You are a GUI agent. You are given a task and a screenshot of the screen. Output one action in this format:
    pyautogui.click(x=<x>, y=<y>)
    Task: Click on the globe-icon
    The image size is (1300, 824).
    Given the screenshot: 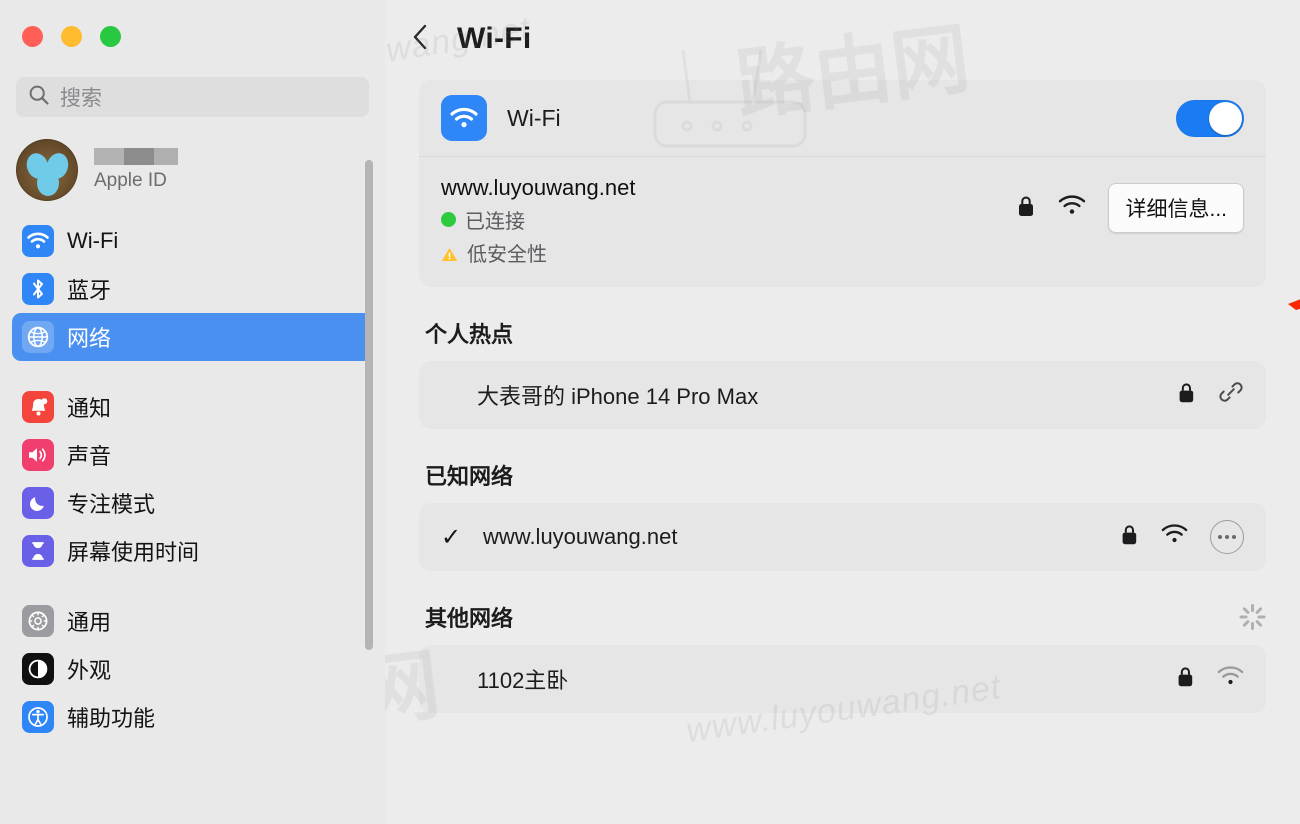 What is the action you would take?
    pyautogui.click(x=38, y=337)
    